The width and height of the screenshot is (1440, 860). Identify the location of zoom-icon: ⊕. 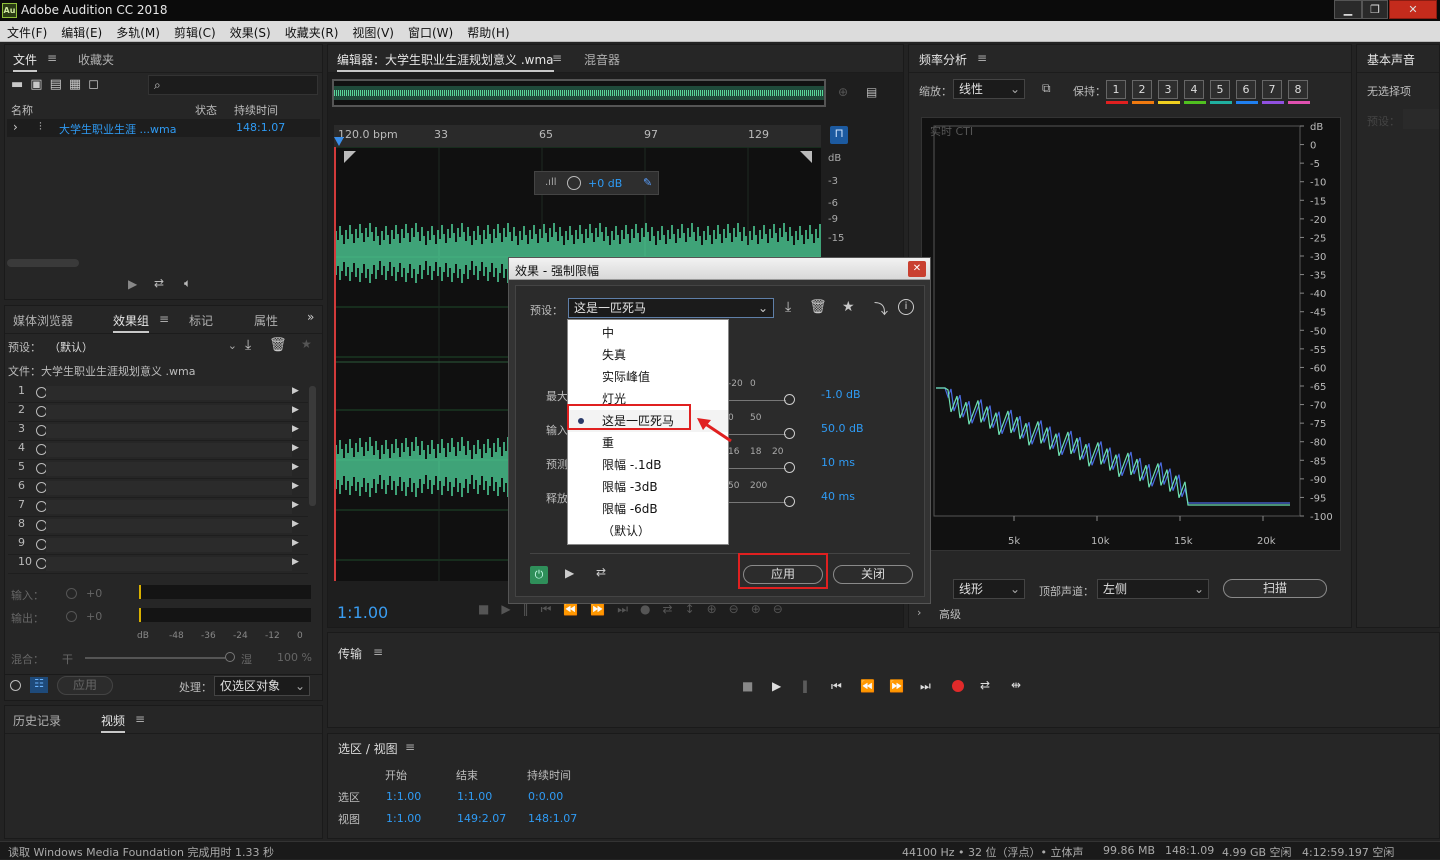
(843, 92).